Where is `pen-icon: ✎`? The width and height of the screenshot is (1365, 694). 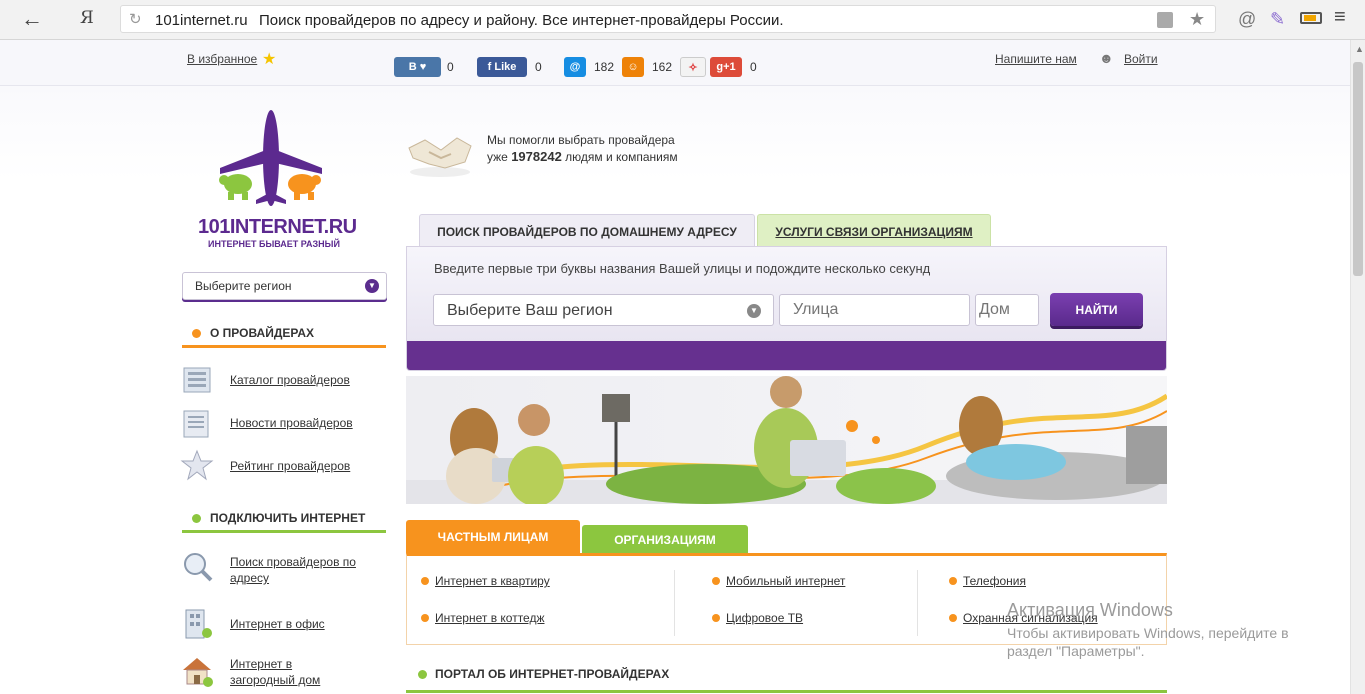
pen-icon: ✎ is located at coordinates (1277, 19).